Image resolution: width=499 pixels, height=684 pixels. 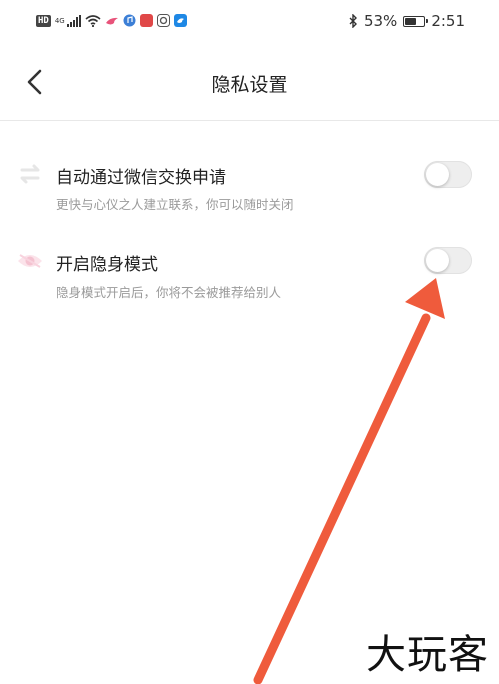 I want to click on setting-row-auto-accept-wechat: 自动通过微信交换申请 更快与心仪之人建立联系，你可以随时关闭, so click(x=249, y=185).